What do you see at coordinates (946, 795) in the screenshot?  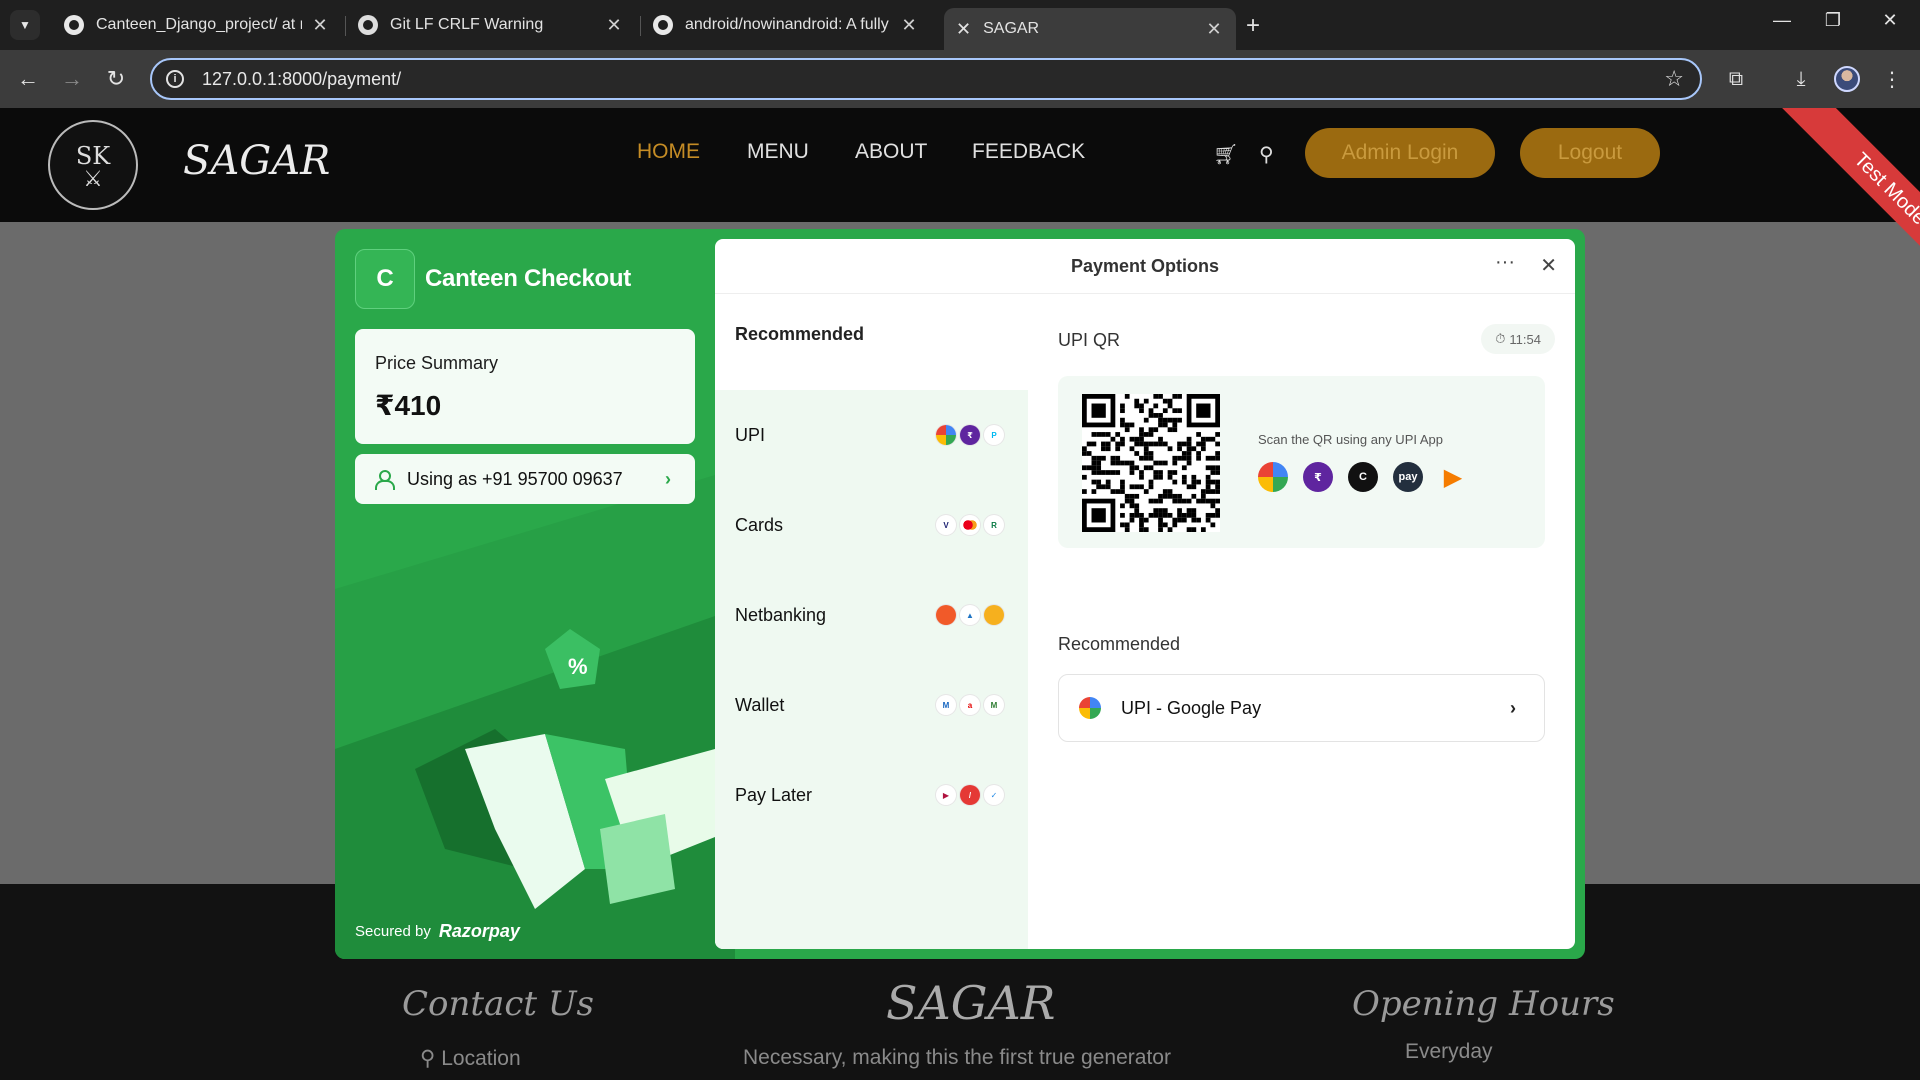 I see `paylater-icon: ▶` at bounding box center [946, 795].